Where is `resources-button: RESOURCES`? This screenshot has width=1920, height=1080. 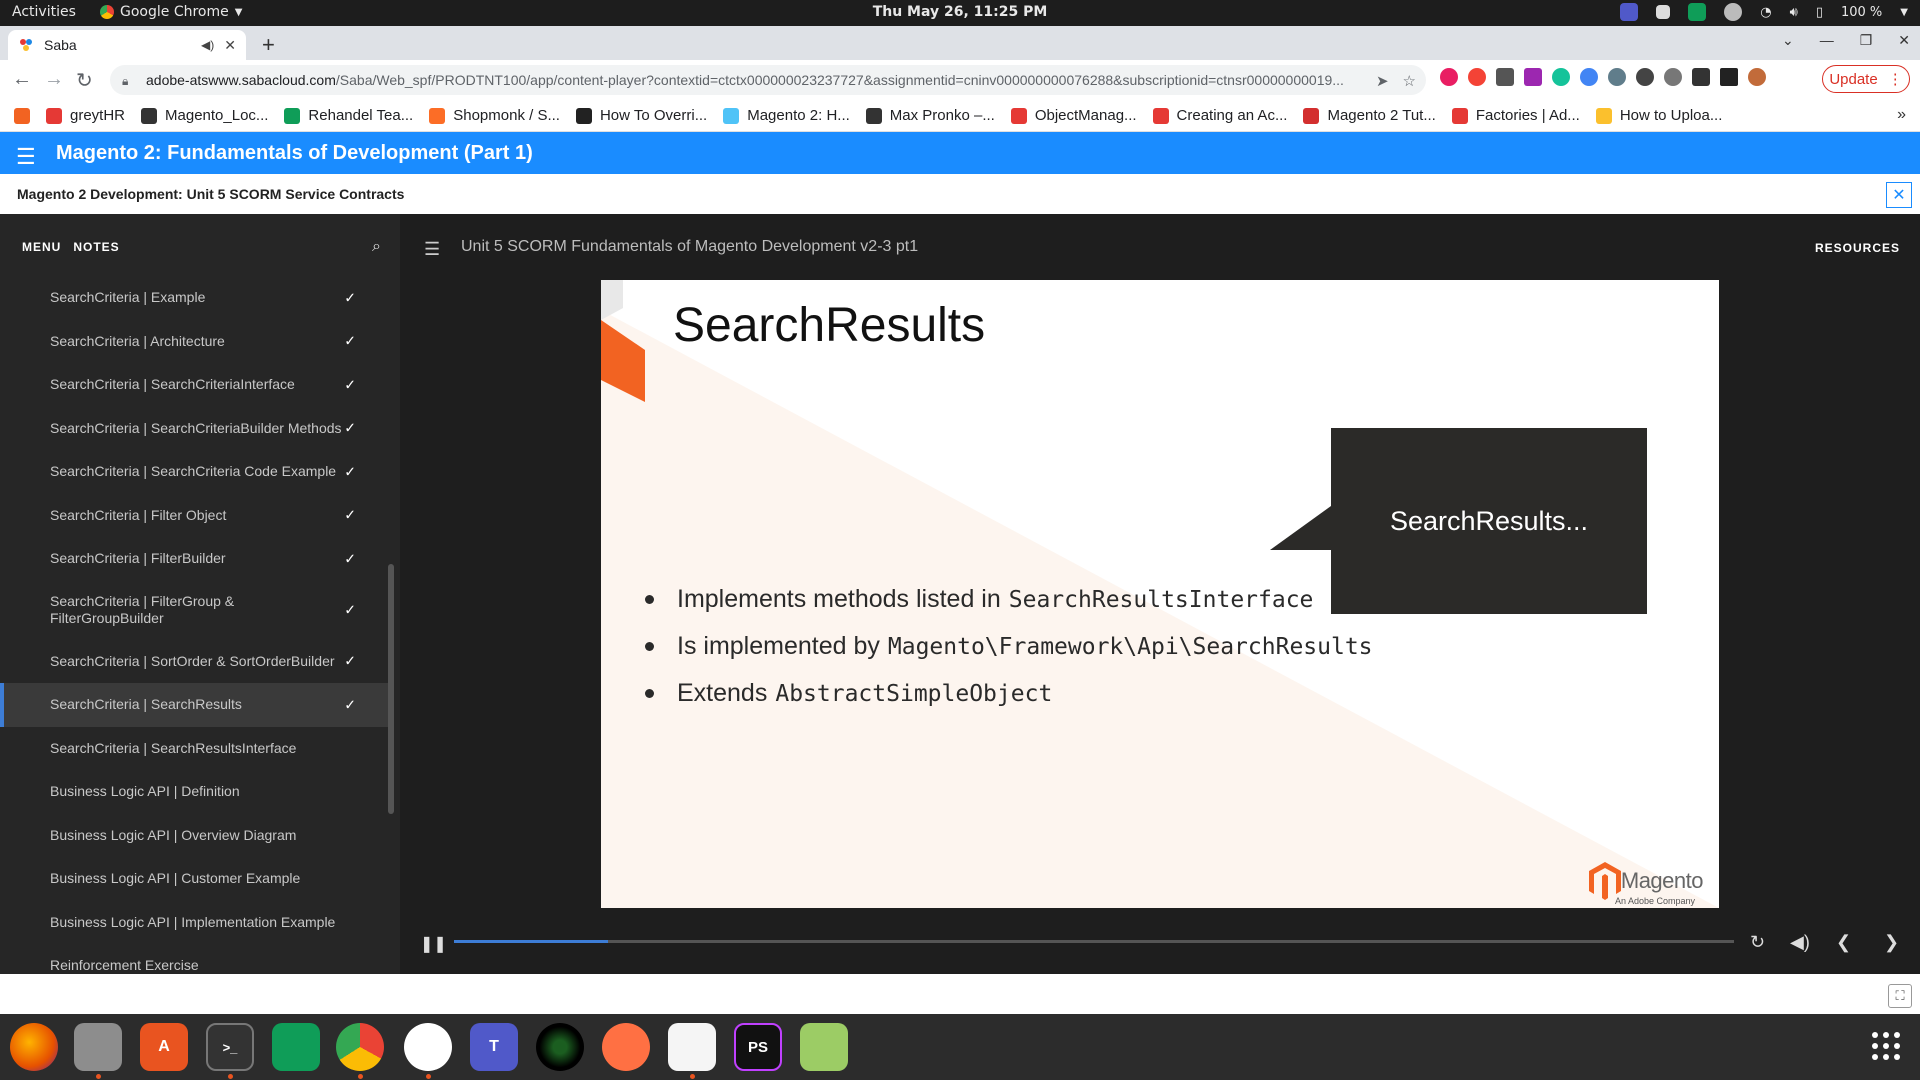 resources-button: RESOURCES is located at coordinates (1857, 248).